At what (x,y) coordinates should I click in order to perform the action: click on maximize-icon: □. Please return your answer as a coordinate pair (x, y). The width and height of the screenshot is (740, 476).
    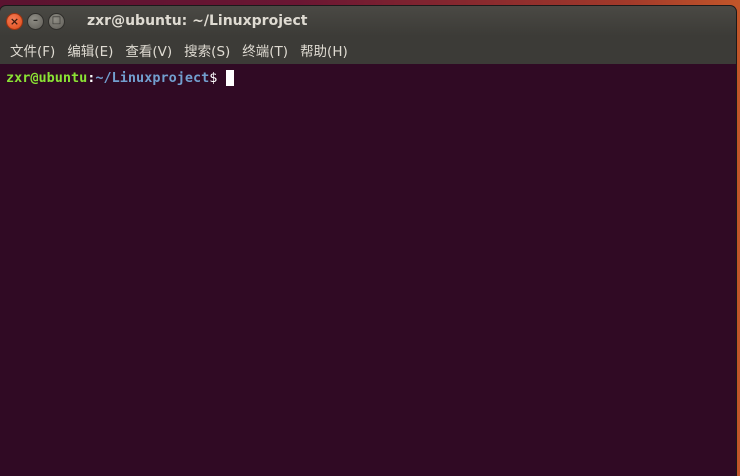
    Looking at the image, I should click on (56, 20).